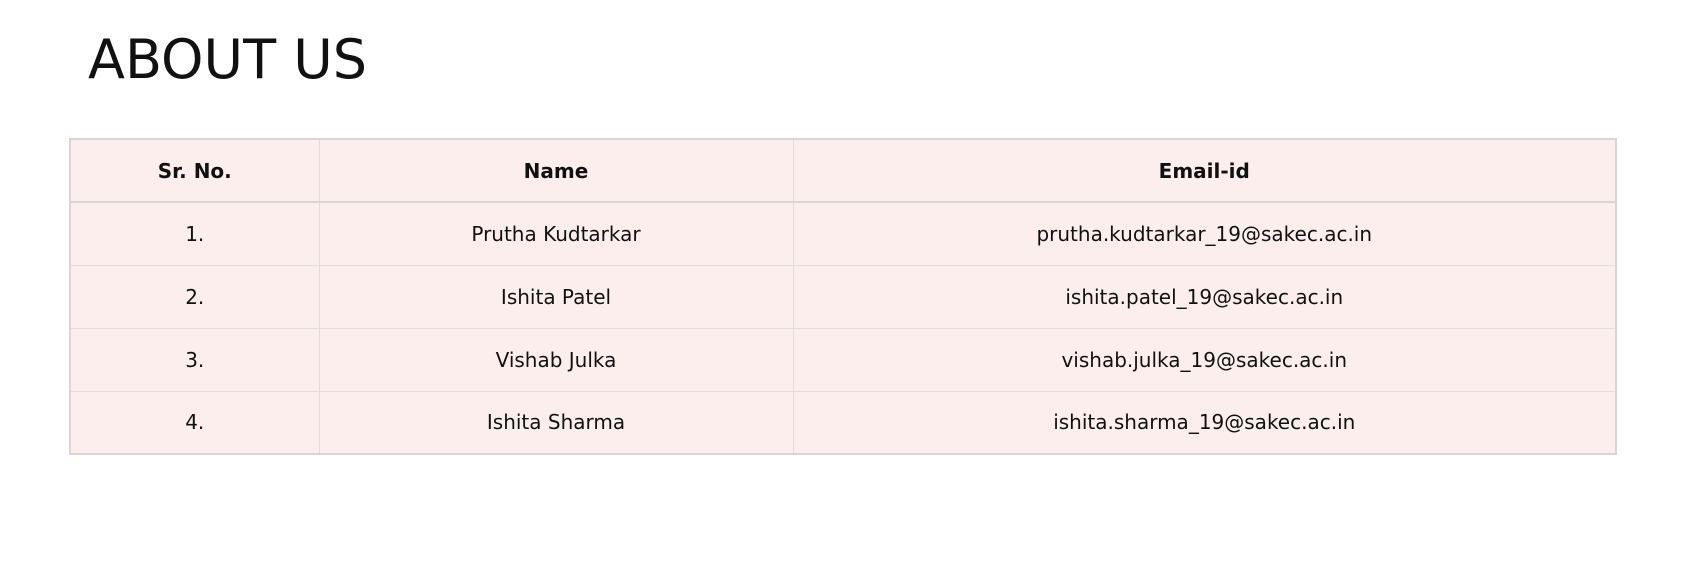  What do you see at coordinates (195, 297) in the screenshot?
I see `cell-sr-no: 2.` at bounding box center [195, 297].